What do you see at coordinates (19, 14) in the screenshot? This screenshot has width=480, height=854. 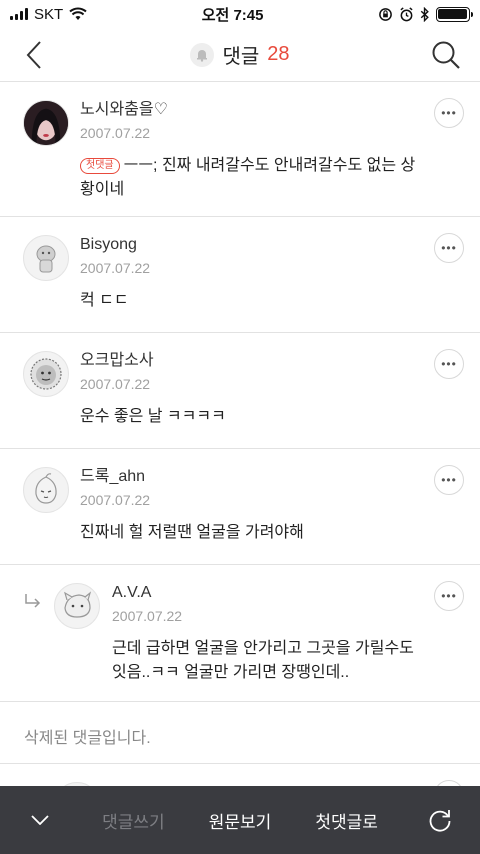 I see `signal-icon` at bounding box center [19, 14].